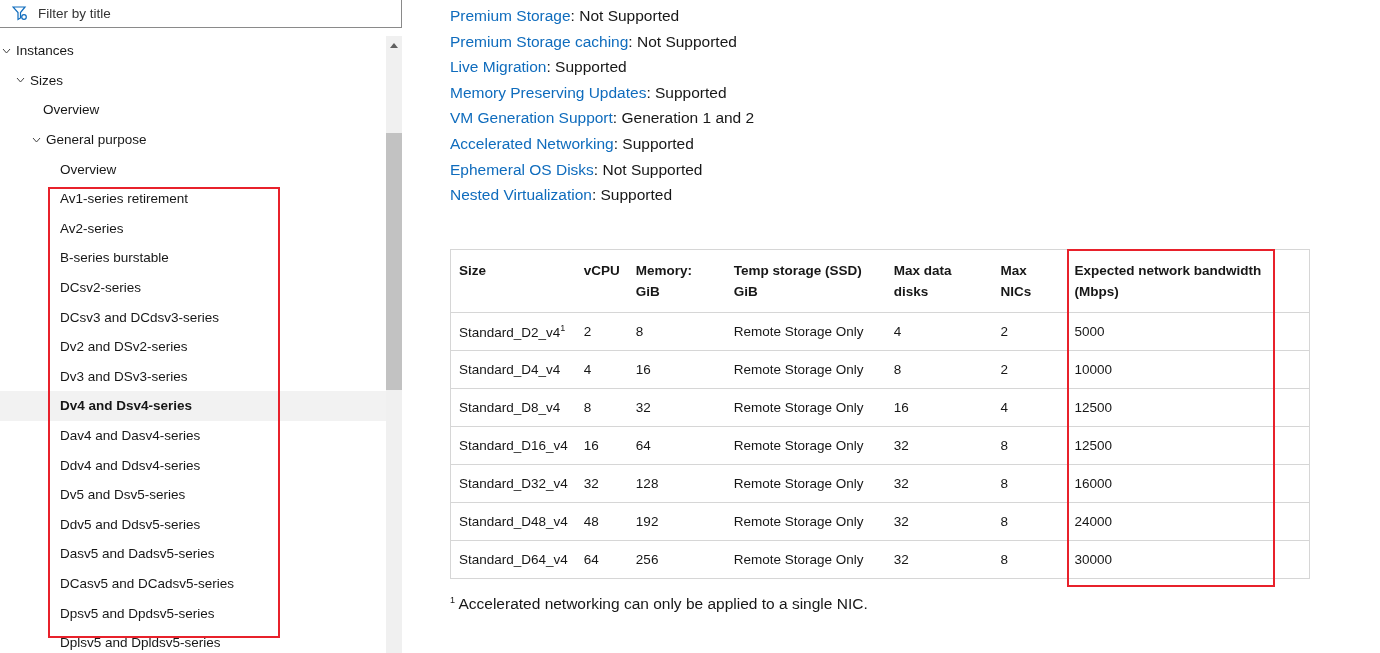  I want to click on filter-field: Filter by title, so click(201, 14).